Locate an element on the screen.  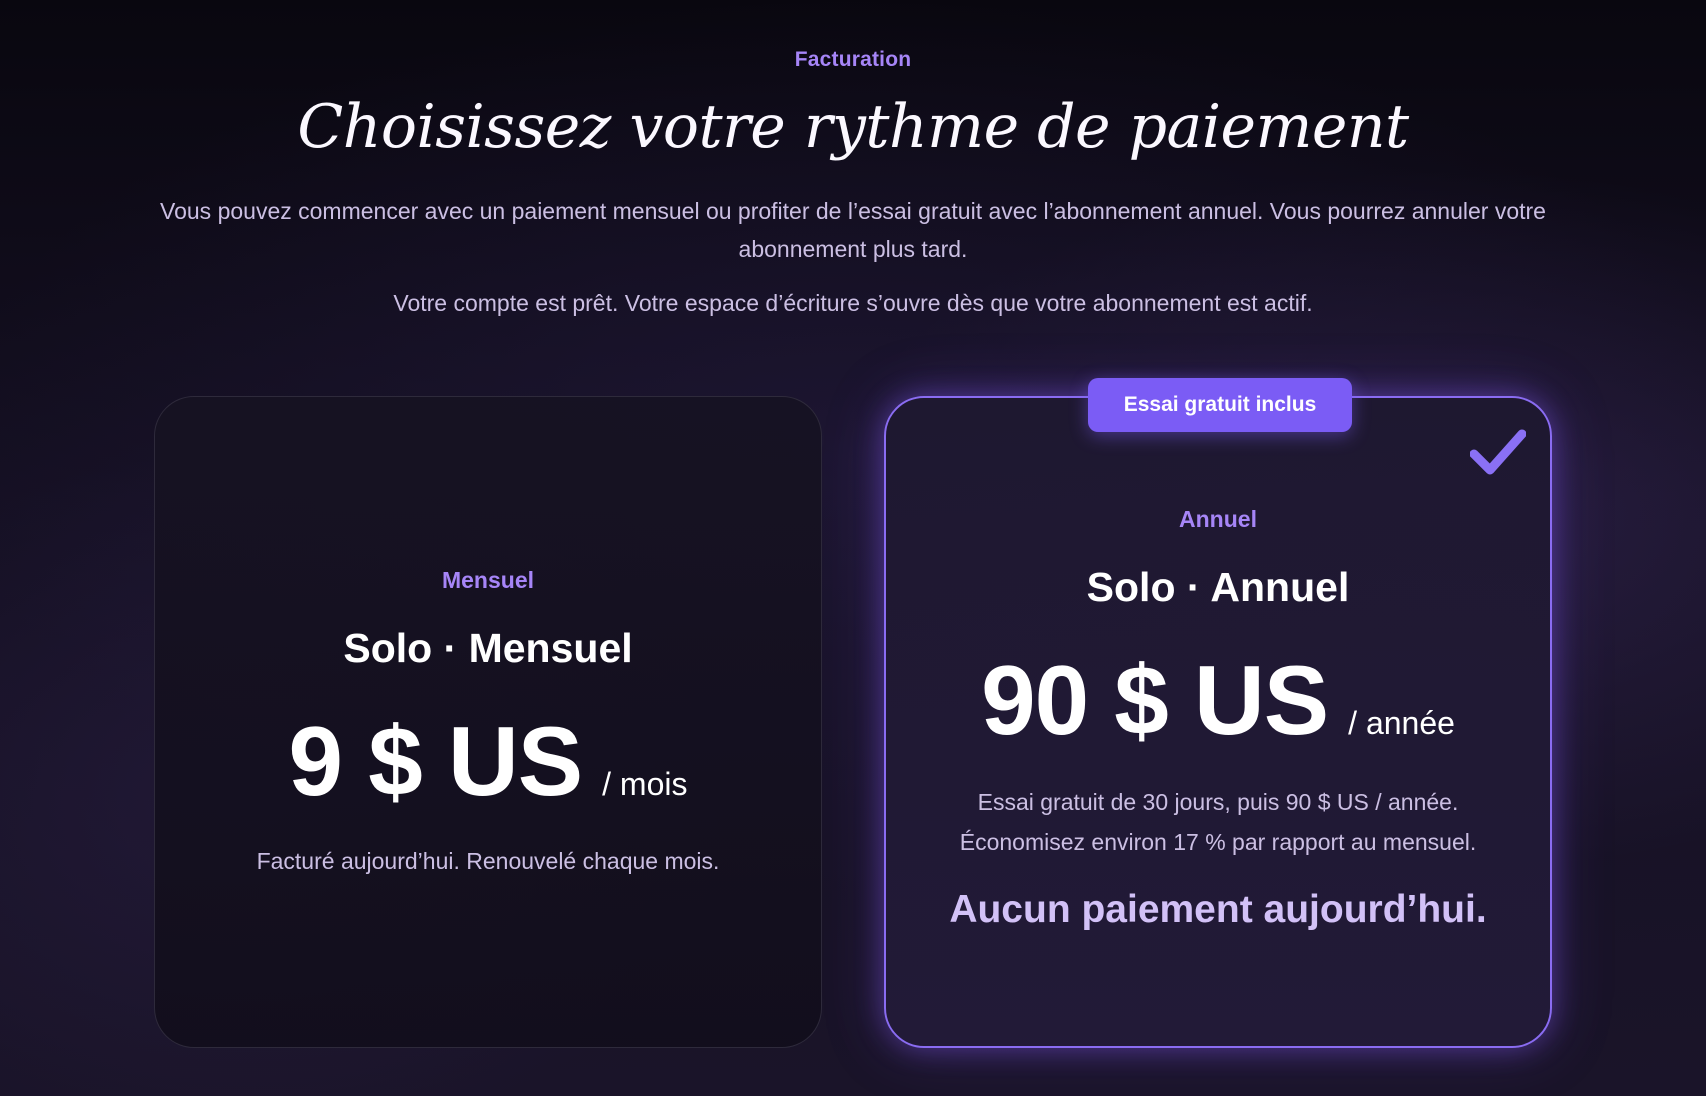
plan-tier-label: Mensuel is located at coordinates (488, 580).